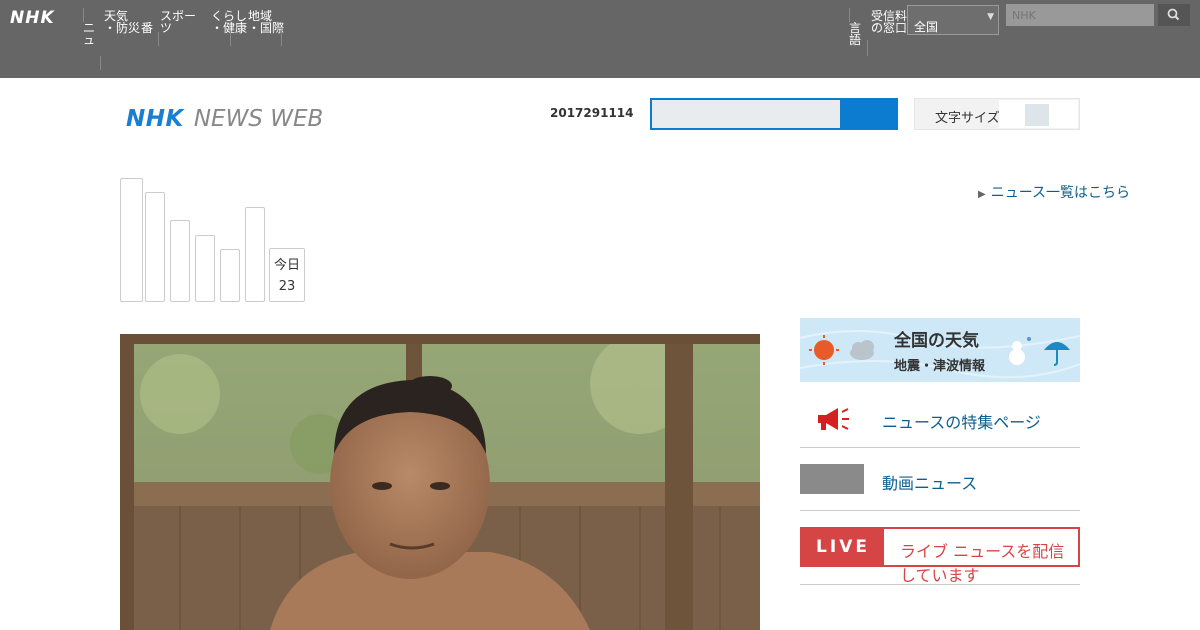 This screenshot has width=1200, height=630. I want to click on live-text: ライブ ニュースを配信しています, so click(982, 563).